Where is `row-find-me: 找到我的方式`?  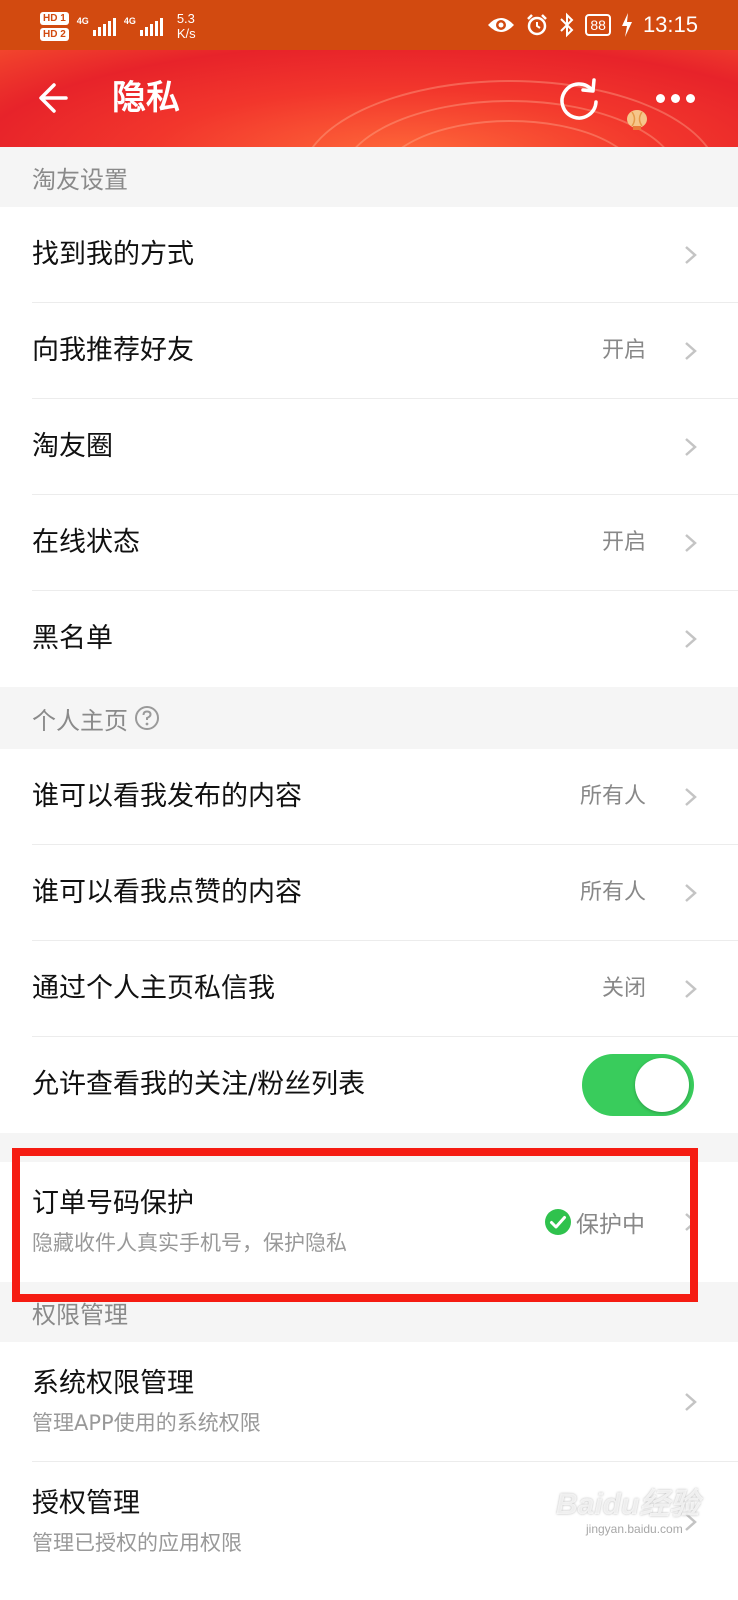 row-find-me: 找到我的方式 is located at coordinates (369, 255).